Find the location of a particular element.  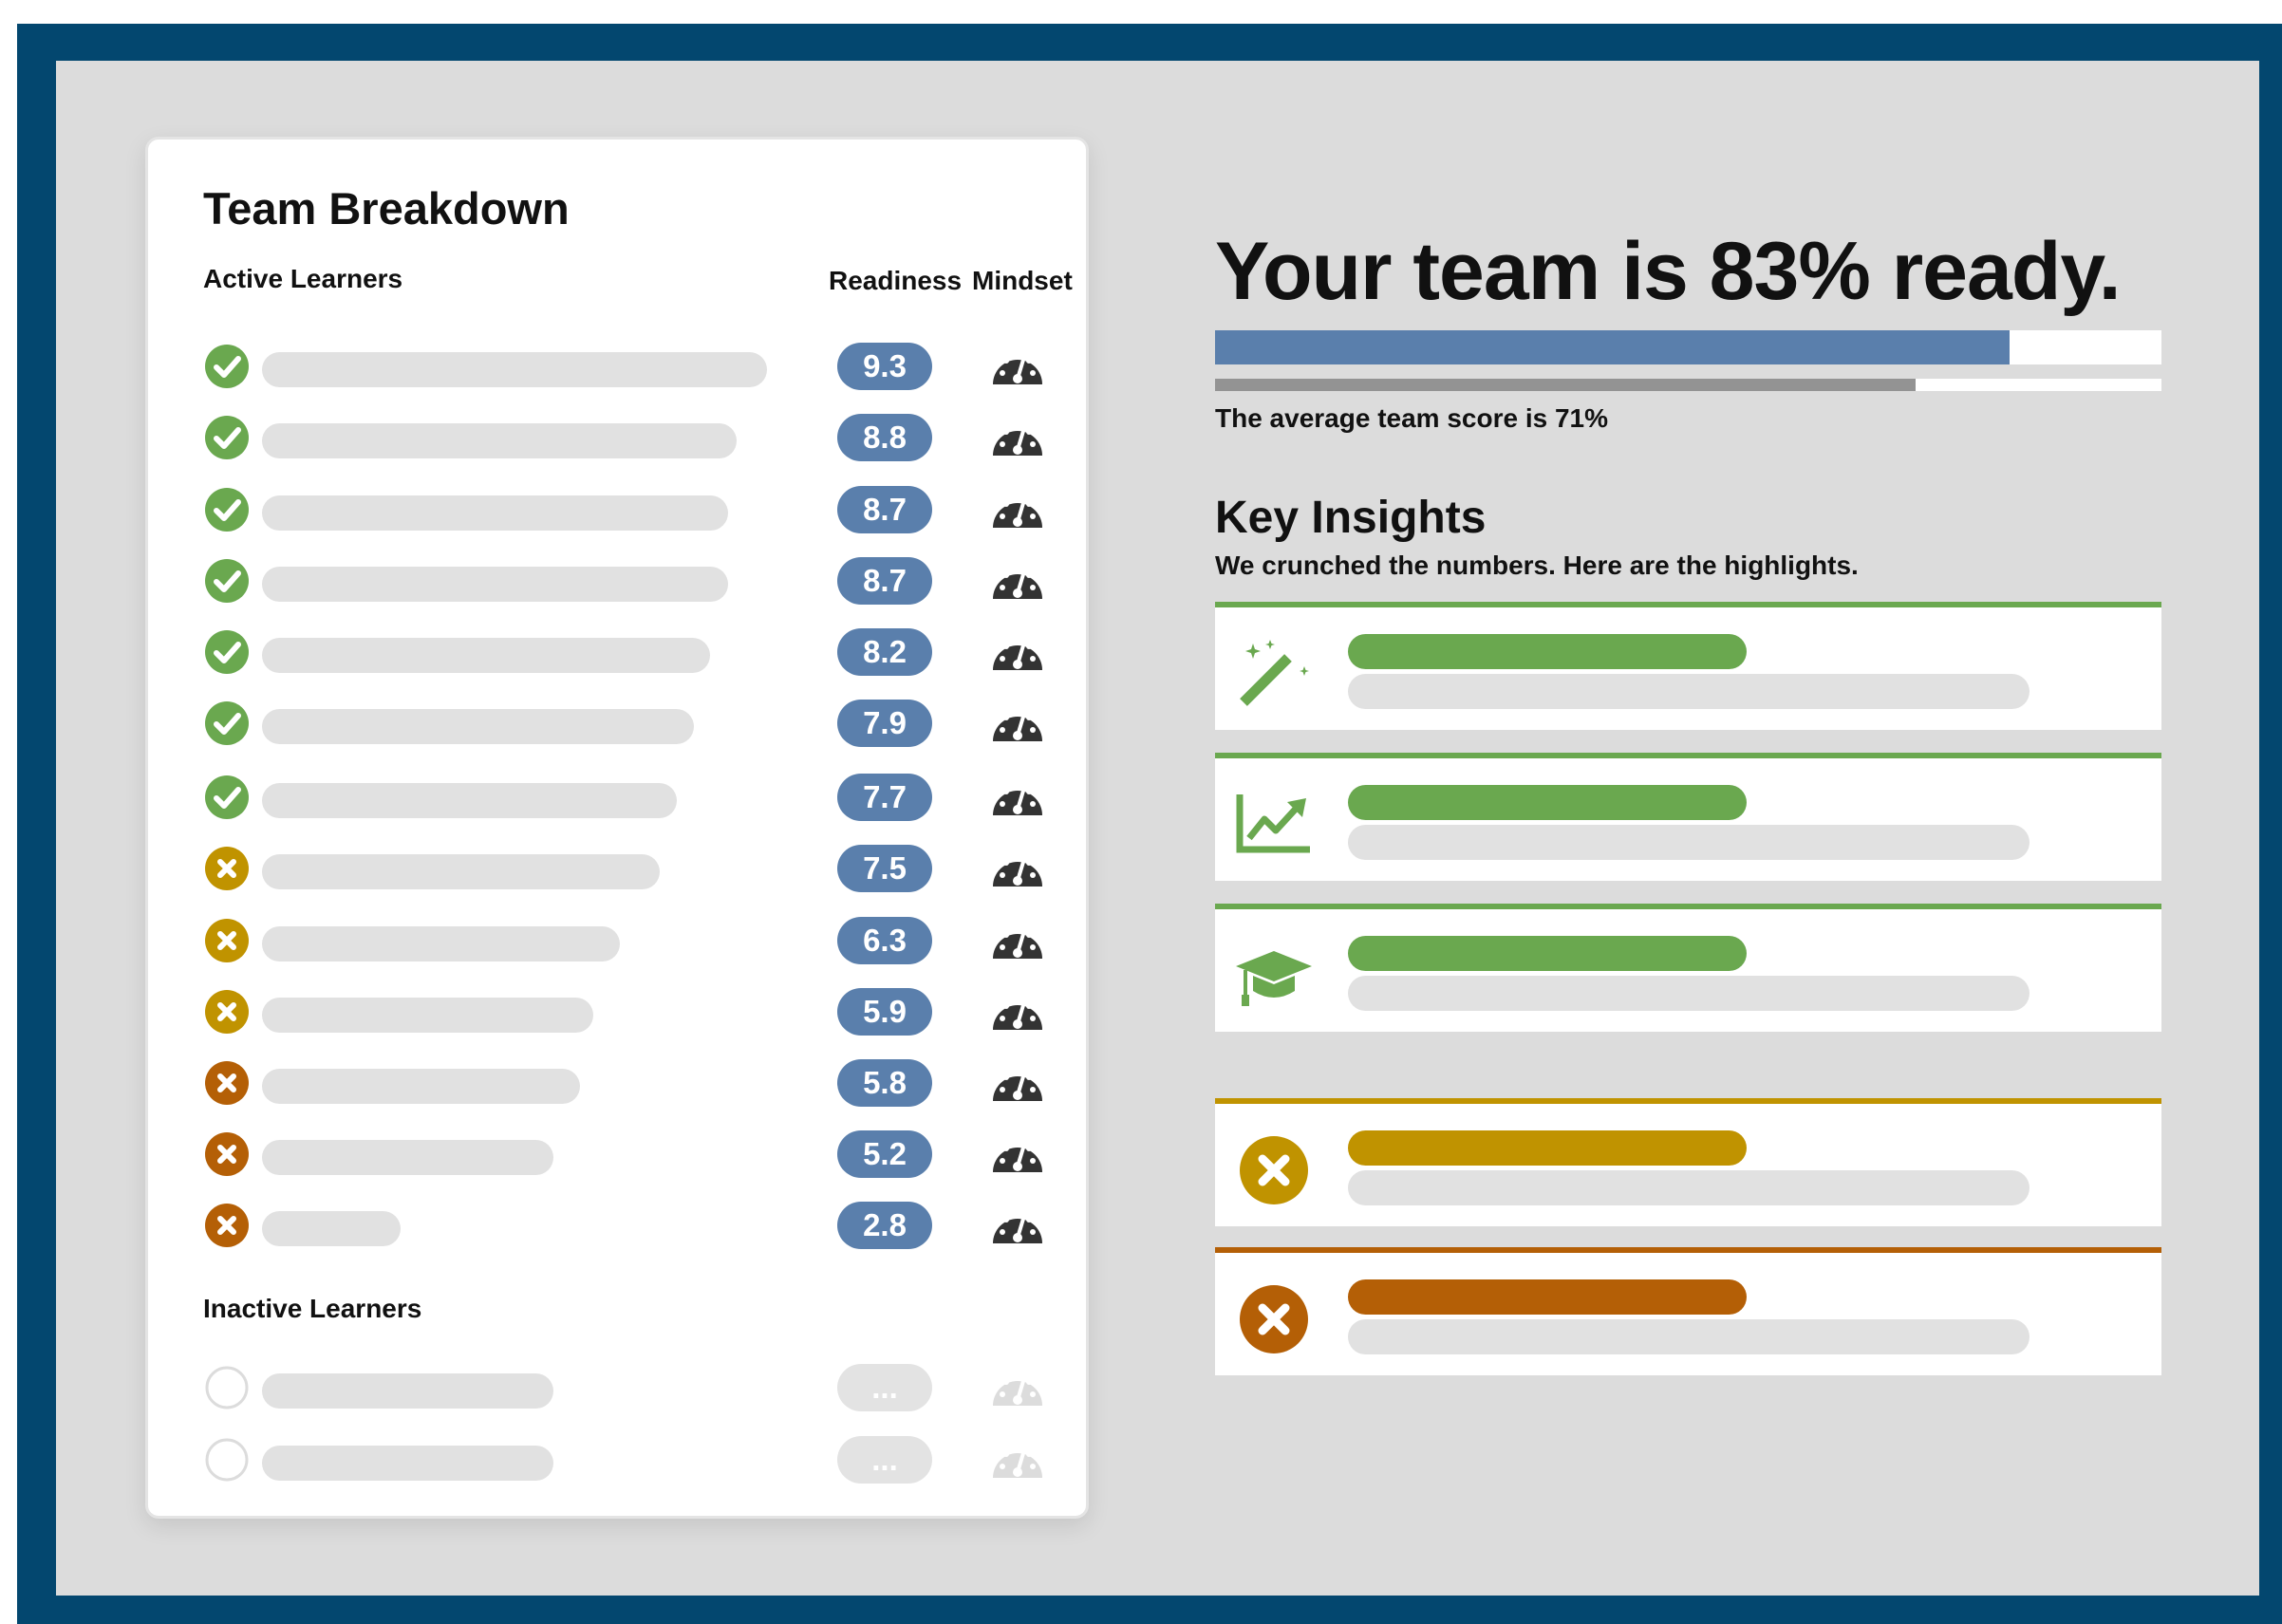

learner-row: 8.8 is located at coordinates (617, 437).